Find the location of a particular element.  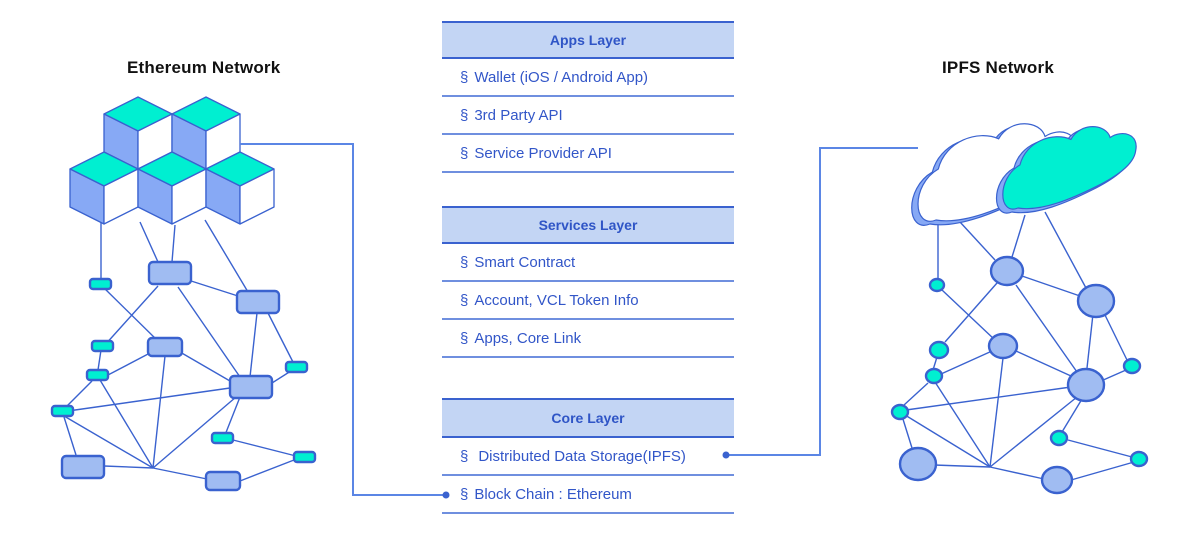

ipfs-connector-line is located at coordinates (822, 301).